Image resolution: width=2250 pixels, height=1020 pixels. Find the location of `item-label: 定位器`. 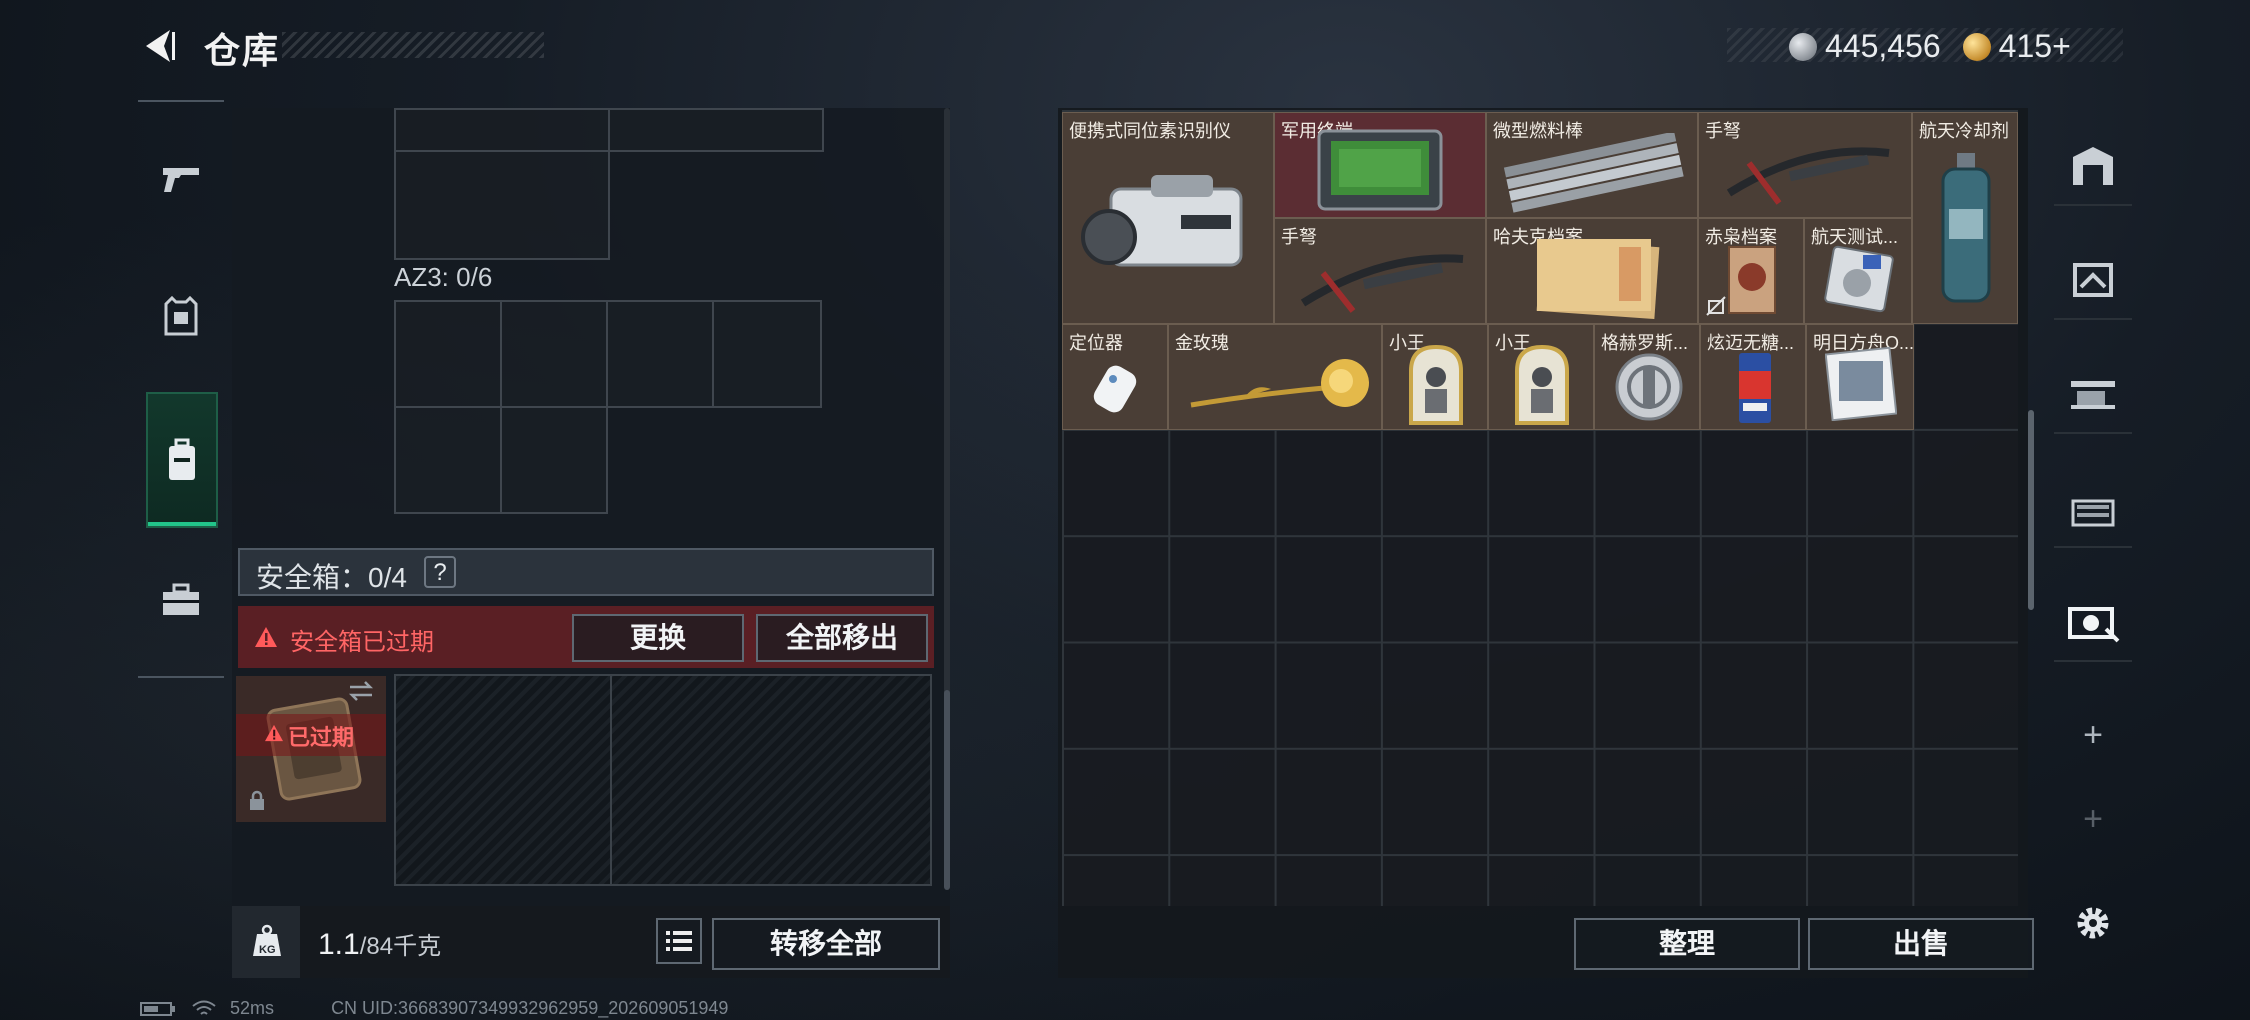

item-label: 定位器 is located at coordinates (1096, 343).